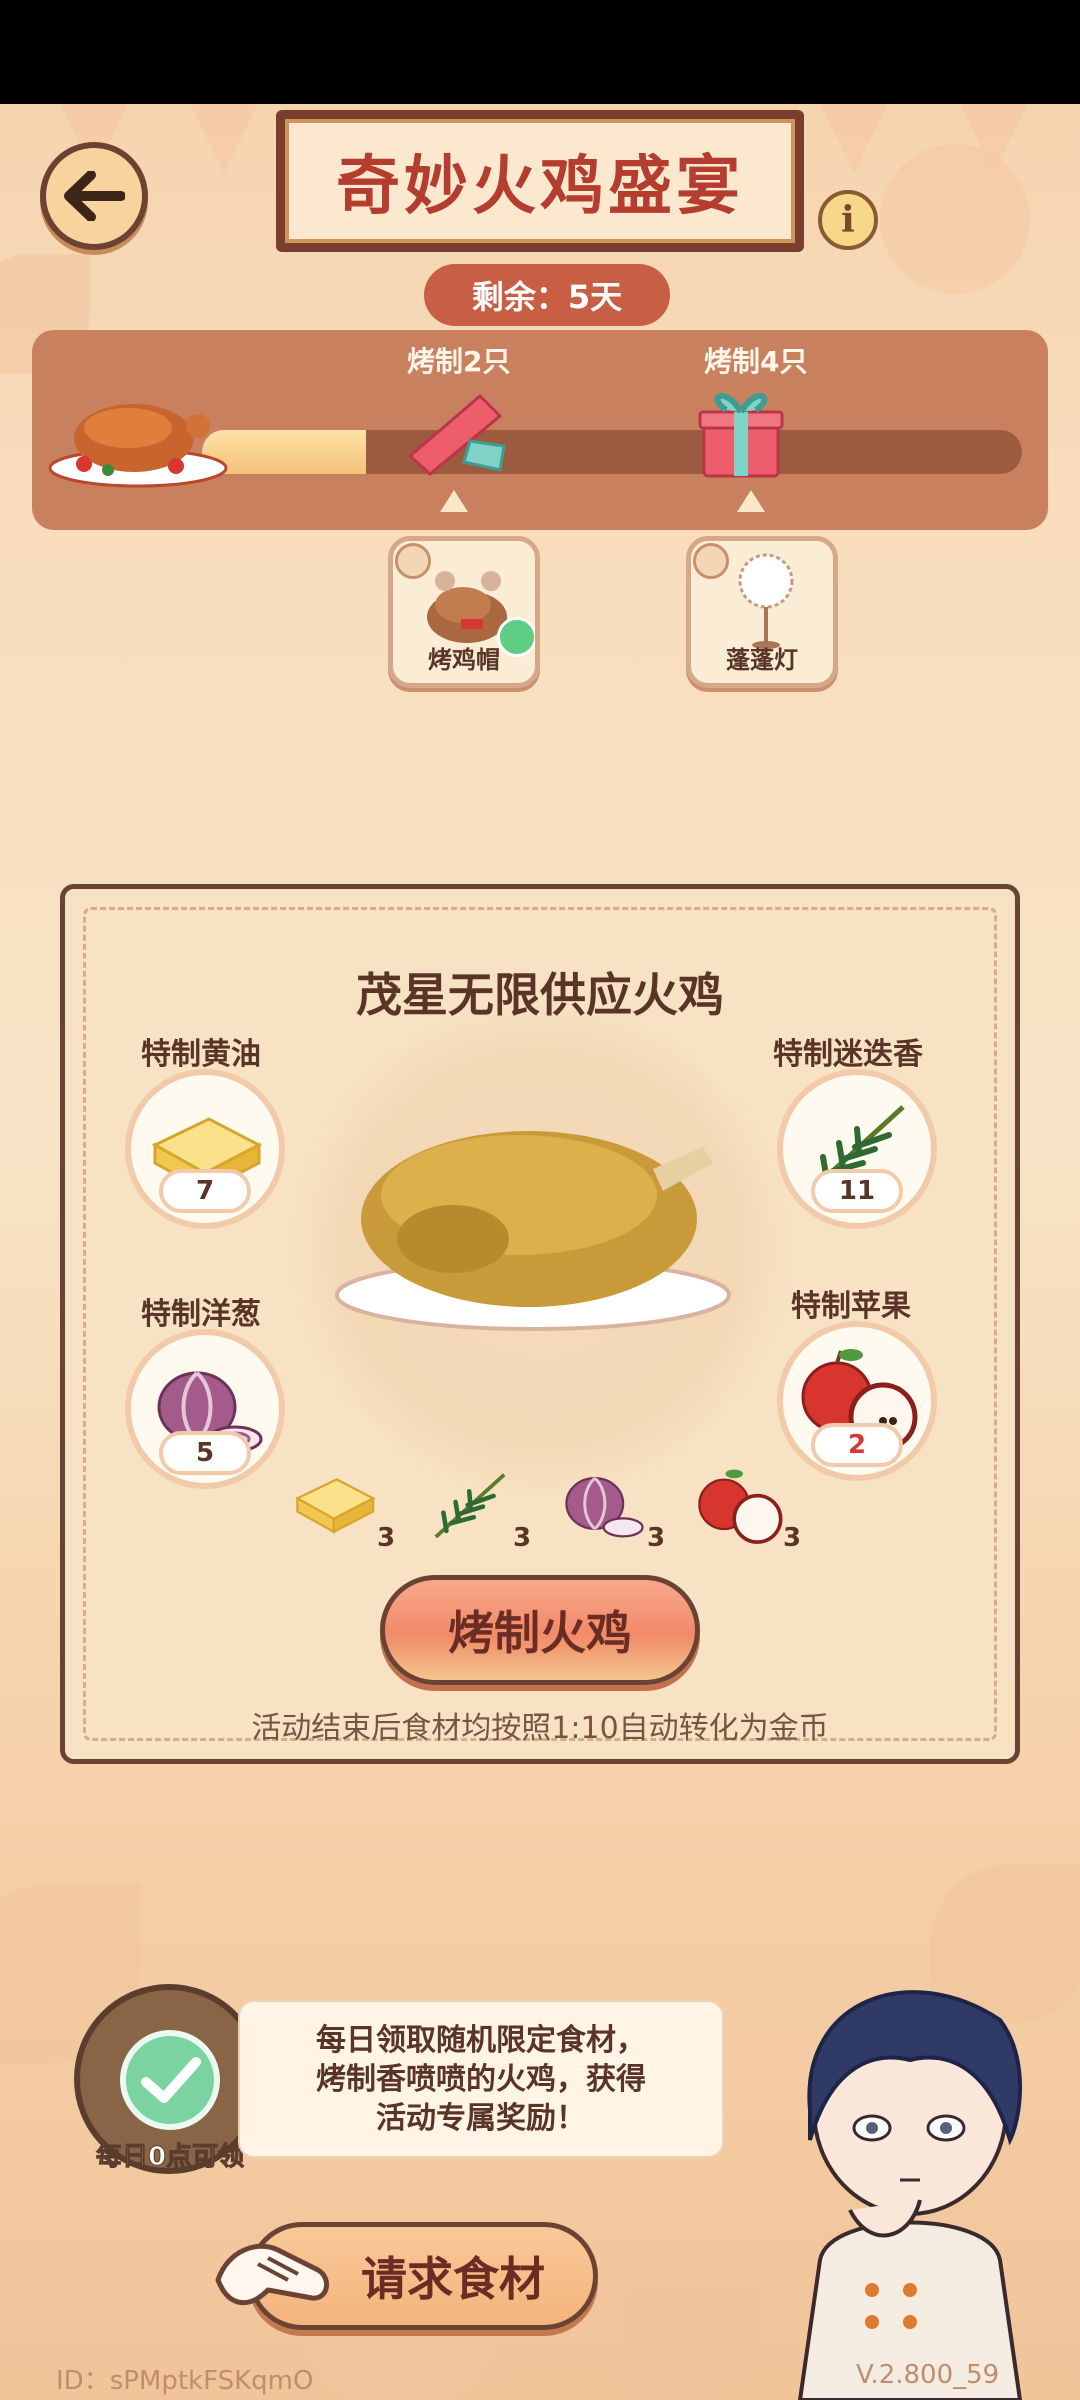  I want to click on gift-box-icon, so click(741, 435).